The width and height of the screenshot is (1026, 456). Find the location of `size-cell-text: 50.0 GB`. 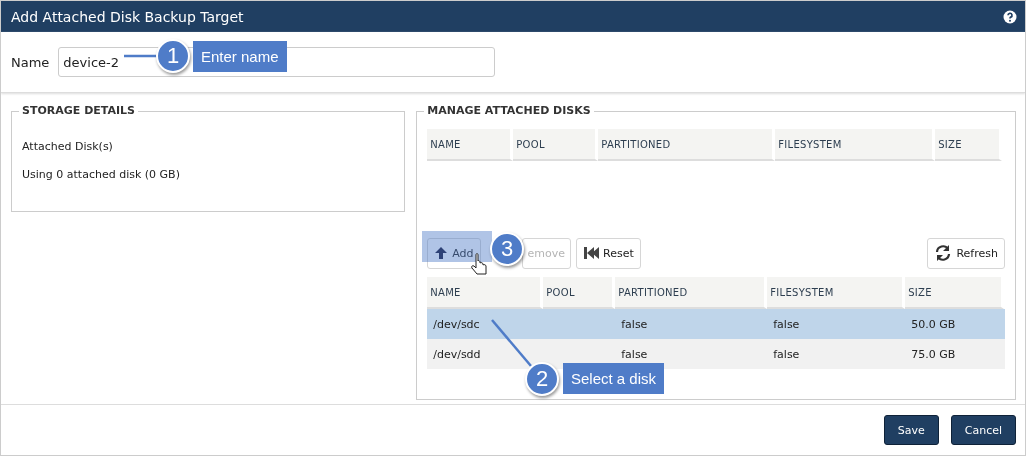

size-cell-text: 50.0 GB is located at coordinates (933, 324).